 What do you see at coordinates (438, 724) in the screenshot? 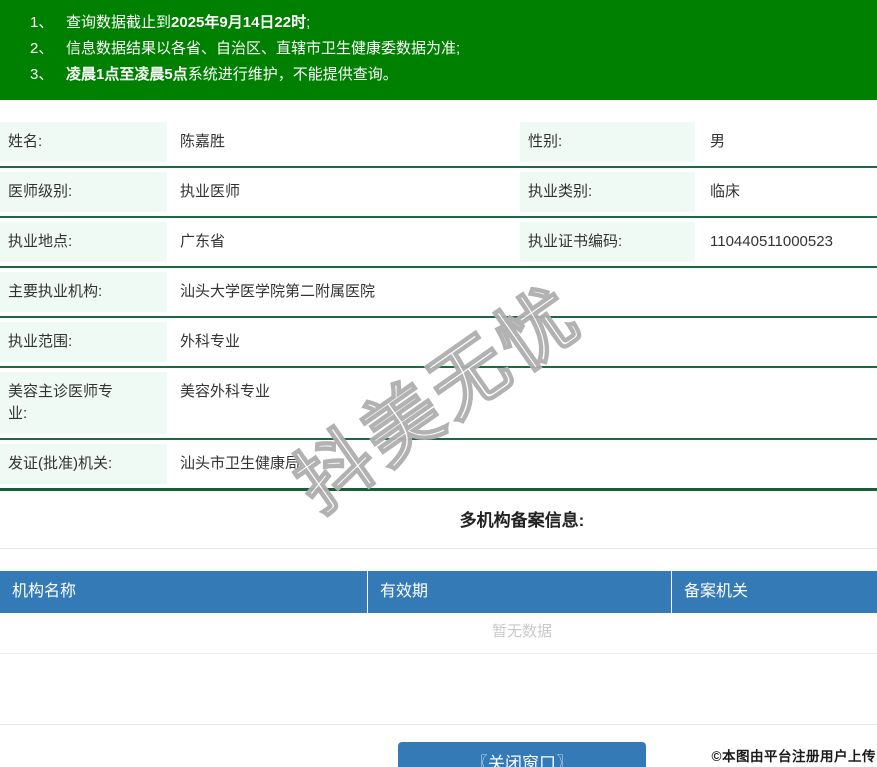
I see `divider` at bounding box center [438, 724].